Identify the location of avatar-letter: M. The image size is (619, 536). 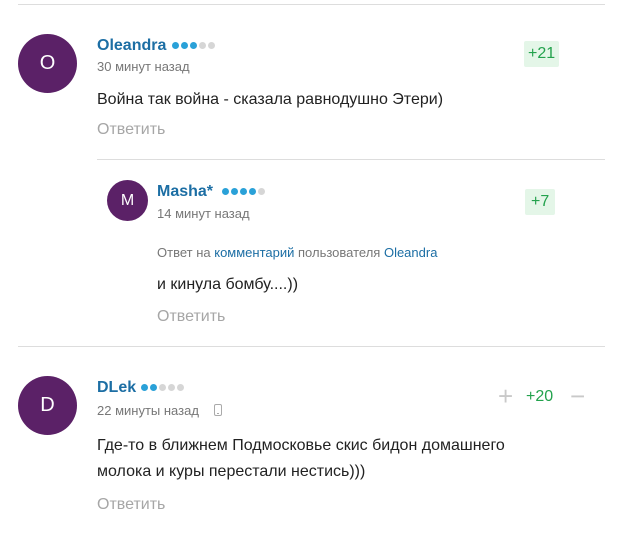
(127, 200).